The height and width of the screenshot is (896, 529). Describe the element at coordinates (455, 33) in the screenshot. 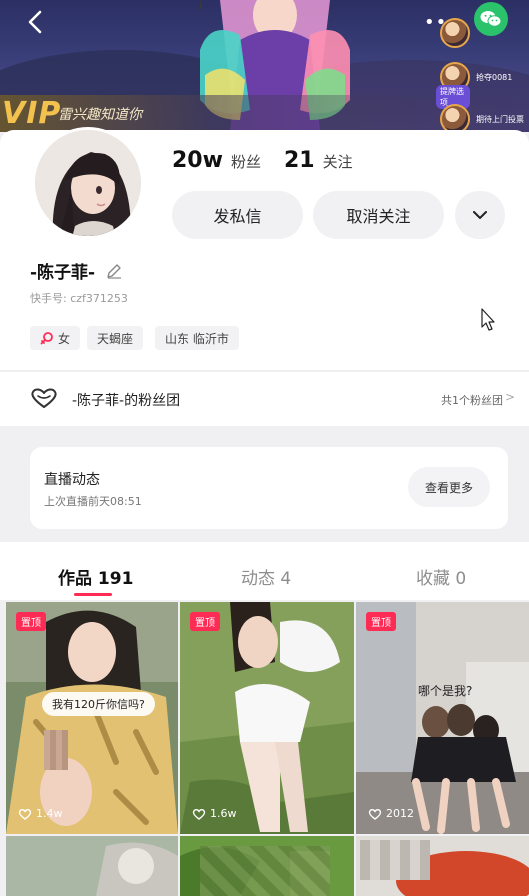

I see `viewer-avatar` at that location.